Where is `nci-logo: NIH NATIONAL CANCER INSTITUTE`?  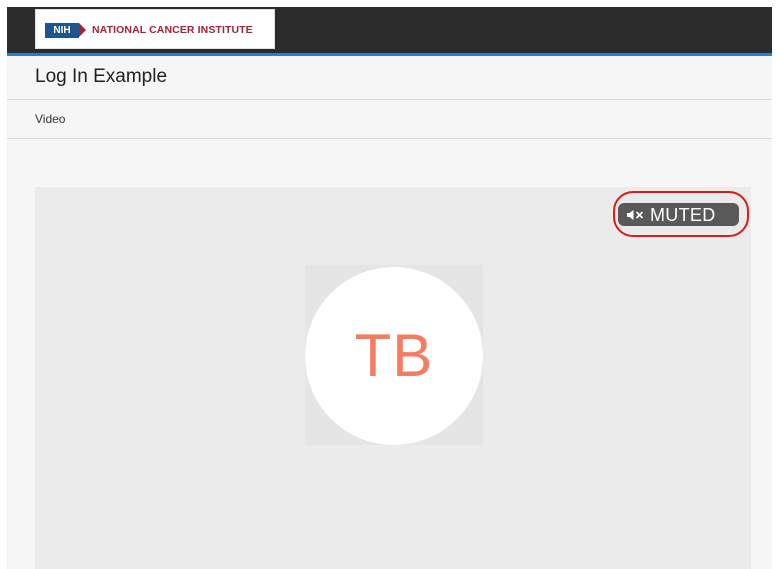
nci-logo: NIH NATIONAL CANCER INSTITUTE is located at coordinates (155, 29).